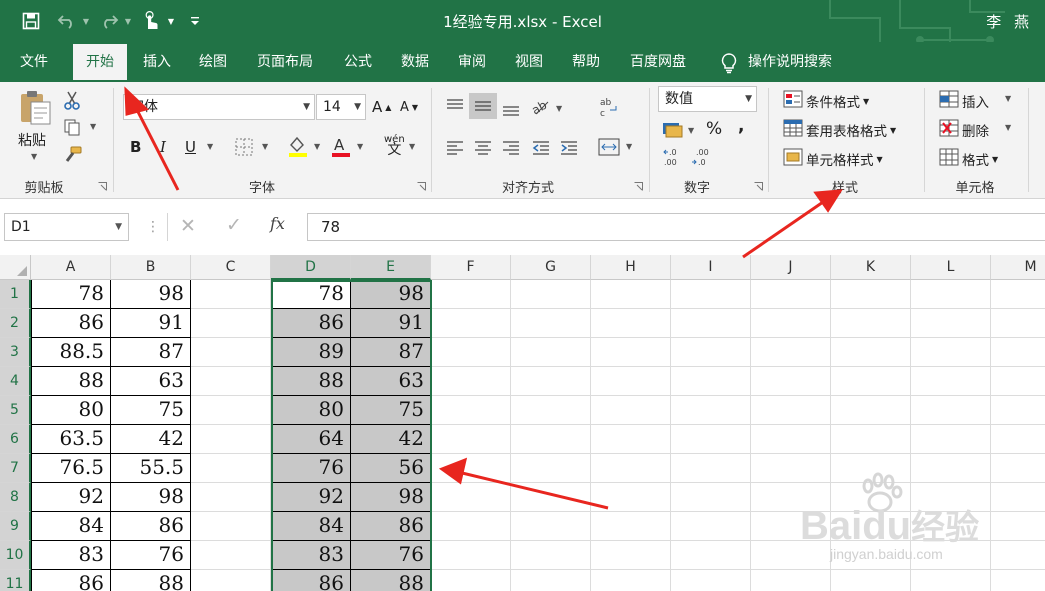 The height and width of the screenshot is (591, 1045). Describe the element at coordinates (949, 99) in the screenshot. I see `insert-cells-icon` at that location.